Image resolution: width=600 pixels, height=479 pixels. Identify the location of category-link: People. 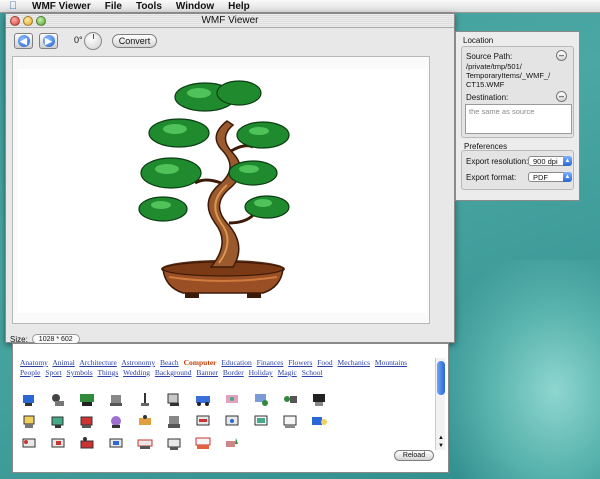
(30, 372).